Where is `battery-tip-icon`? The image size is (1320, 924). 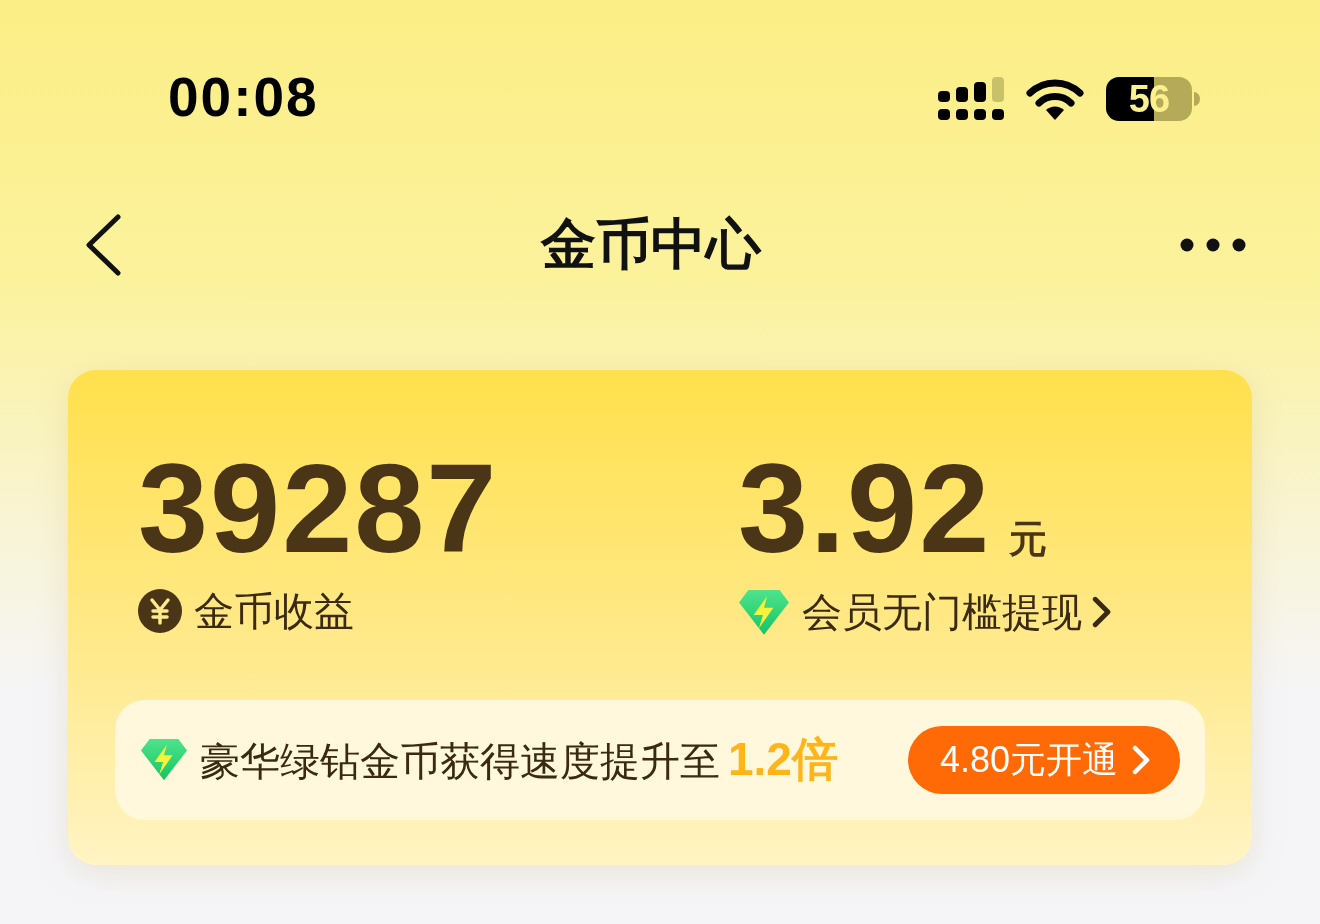 battery-tip-icon is located at coordinates (1197, 99).